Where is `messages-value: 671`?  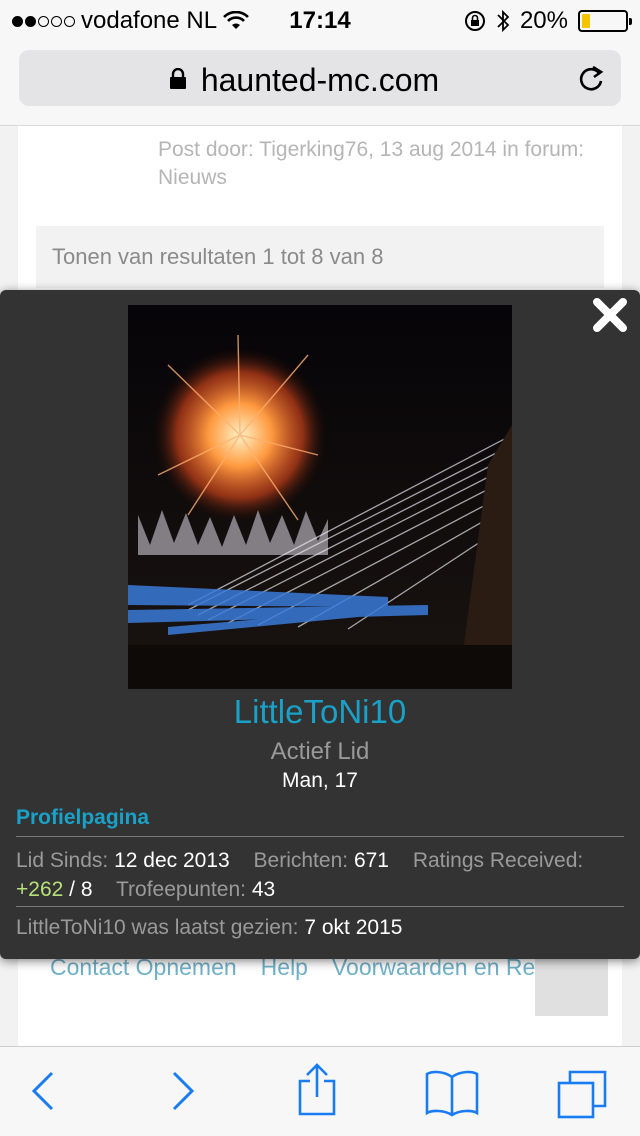 messages-value: 671 is located at coordinates (371, 860).